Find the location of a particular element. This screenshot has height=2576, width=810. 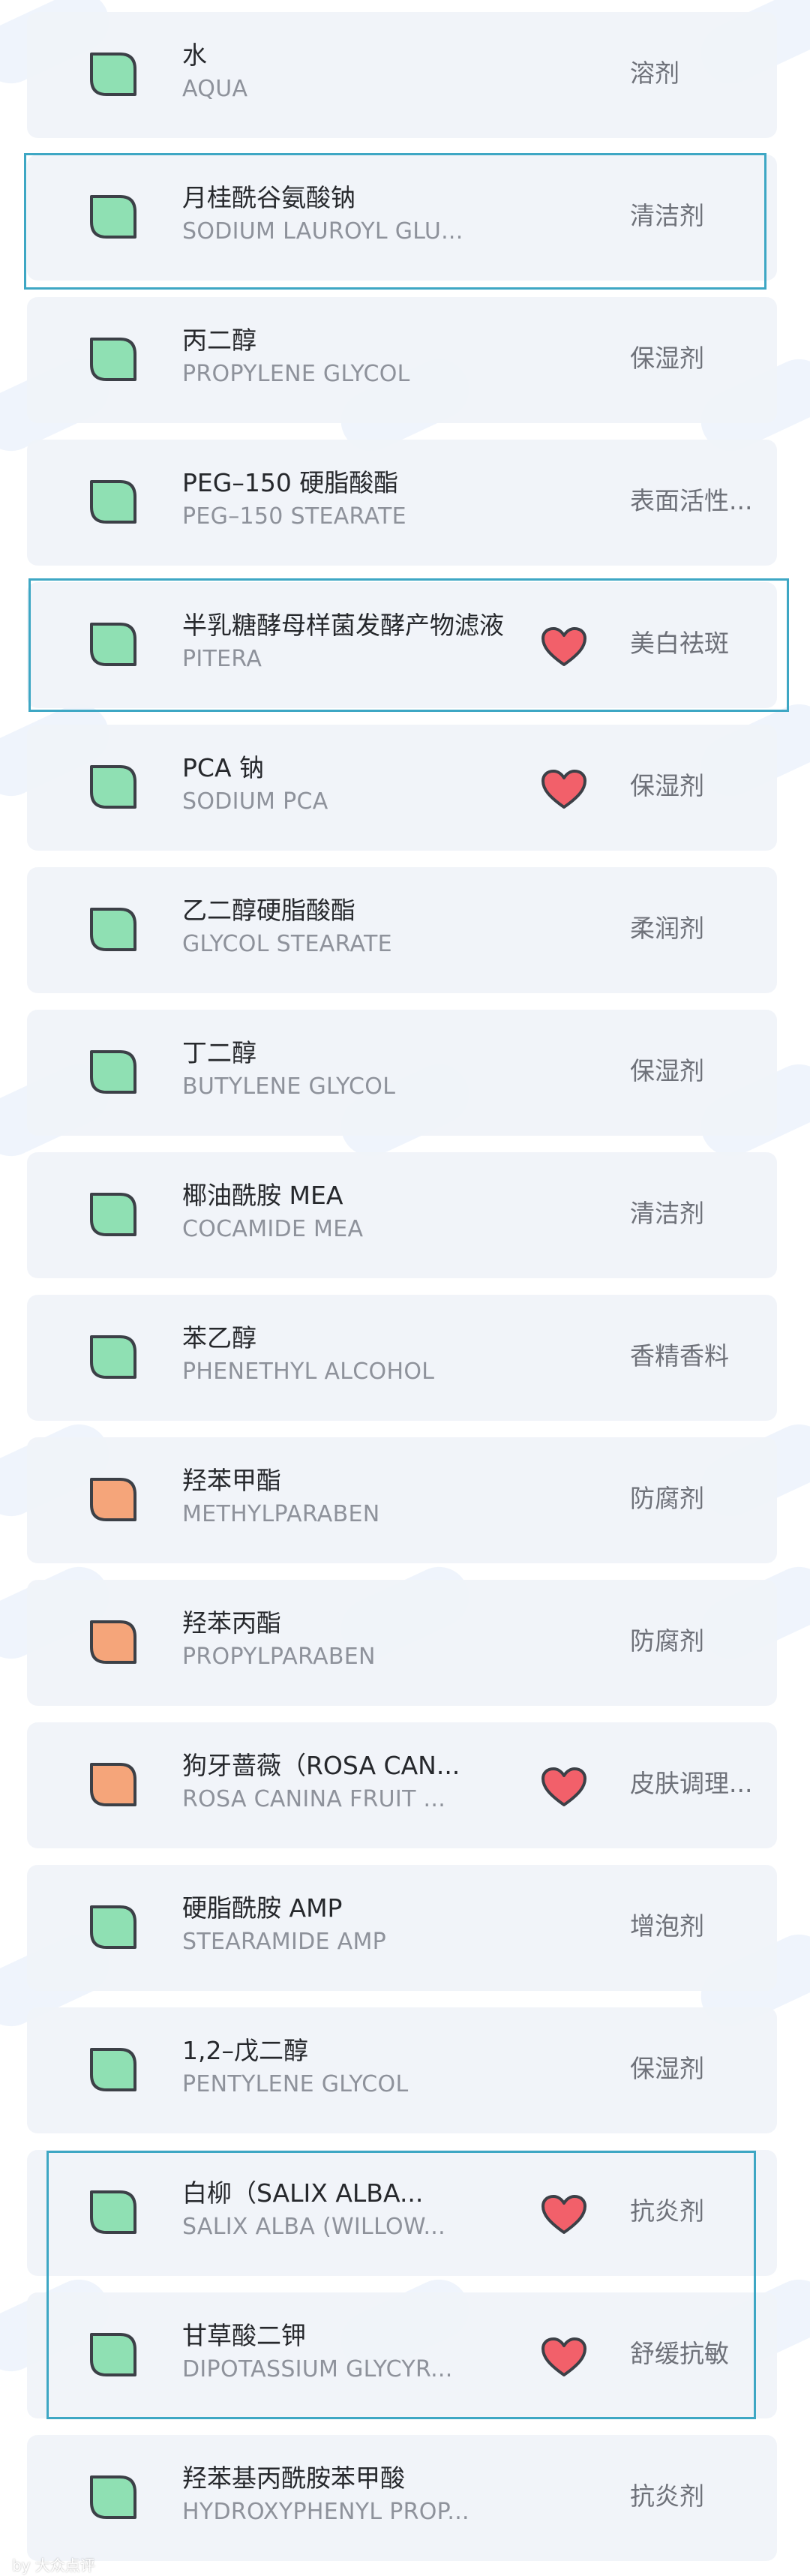

ingredient-function: 增泡剂 is located at coordinates (667, 1926).